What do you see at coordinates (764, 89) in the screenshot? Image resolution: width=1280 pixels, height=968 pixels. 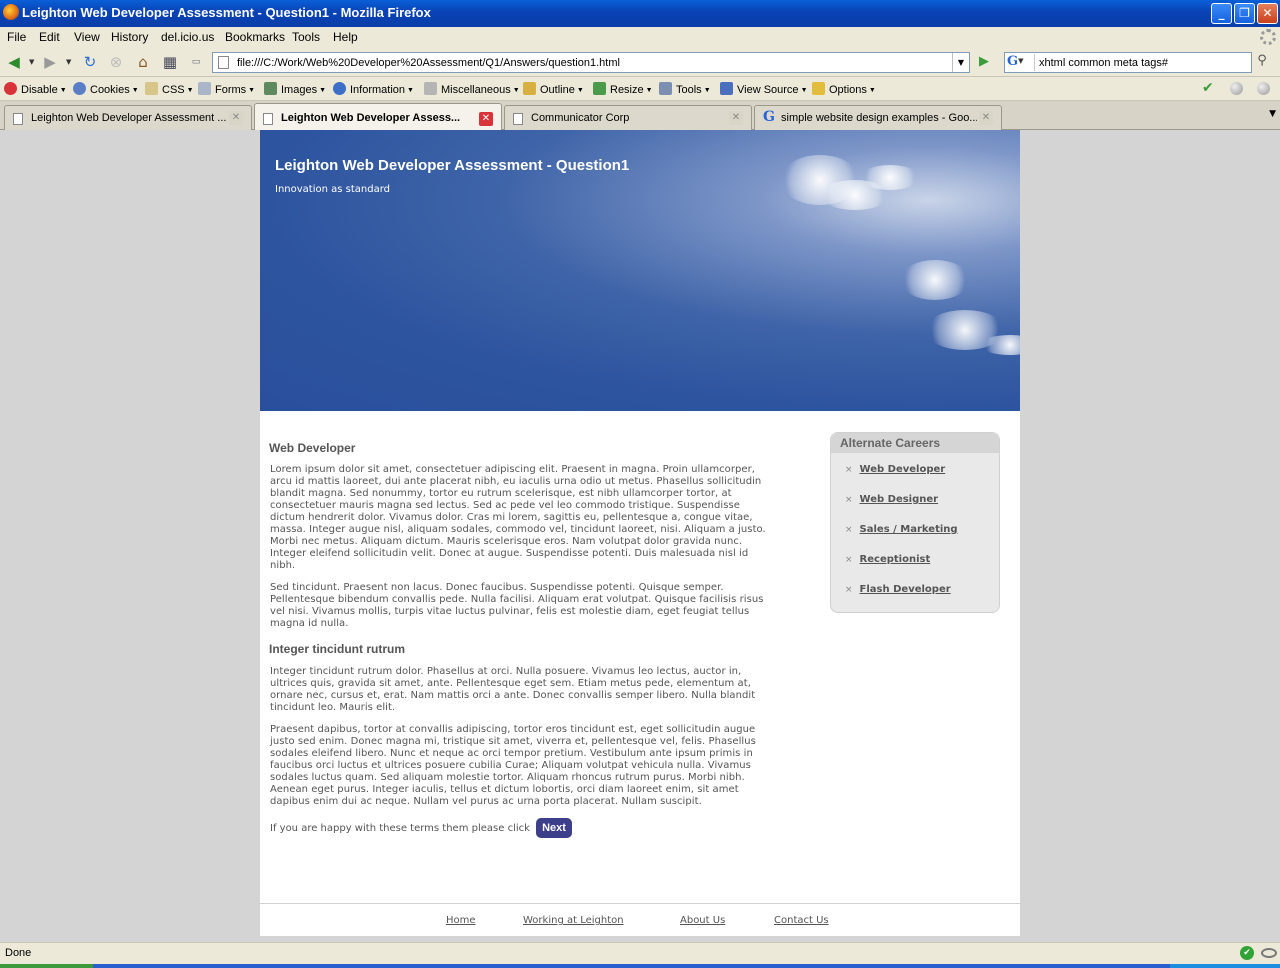 I see `dev-view-source-menu: View Source ▼` at bounding box center [764, 89].